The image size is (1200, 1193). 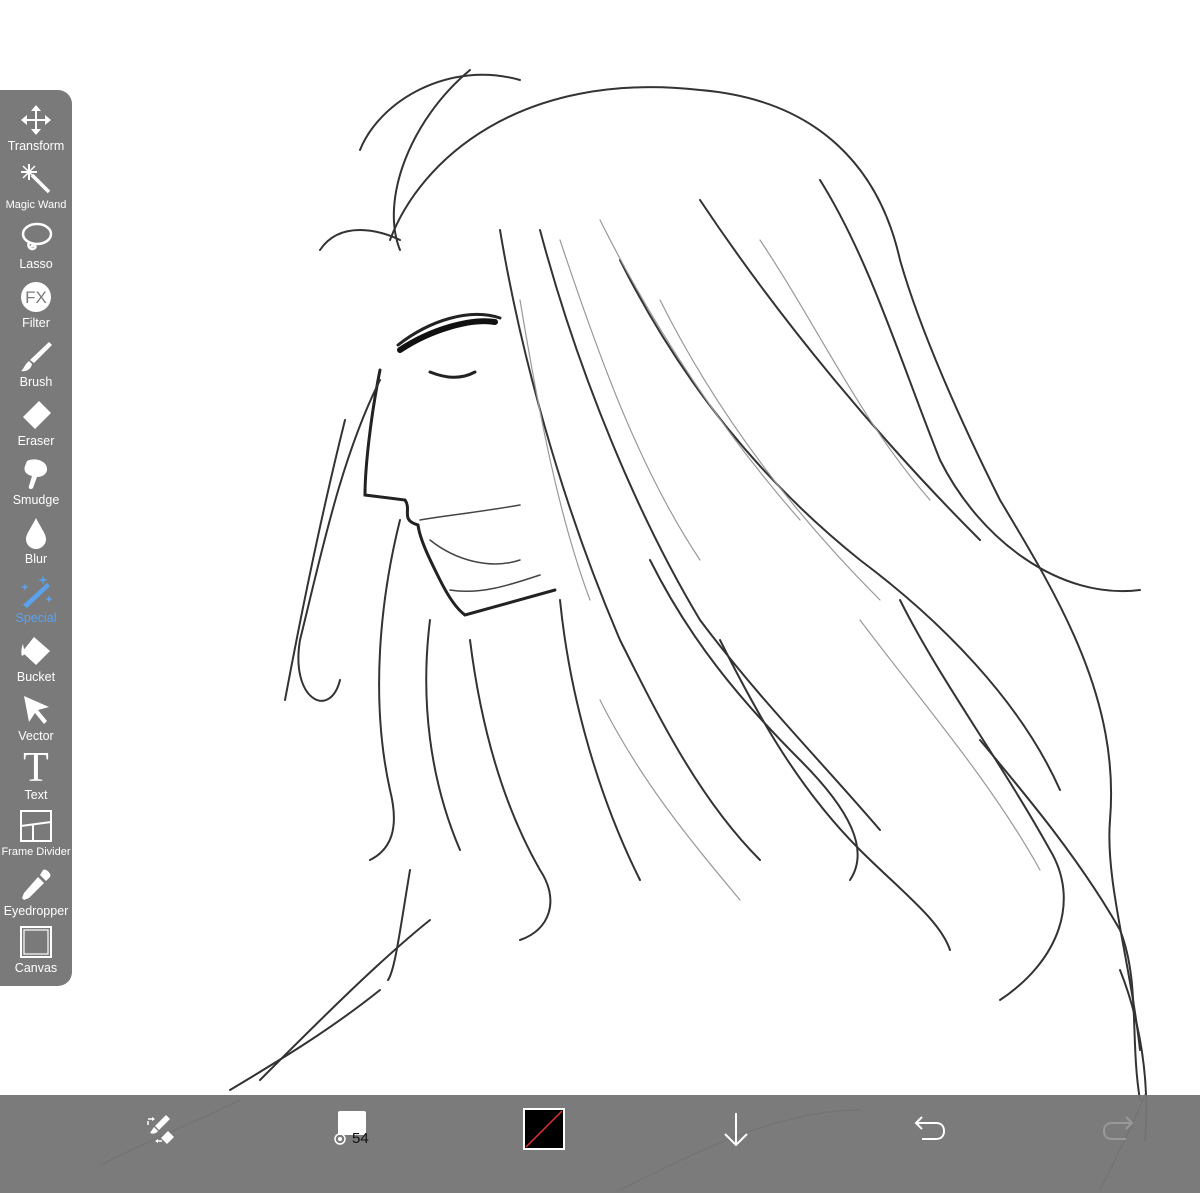 I want to click on cursor-arrow-icon, so click(x=36, y=710).